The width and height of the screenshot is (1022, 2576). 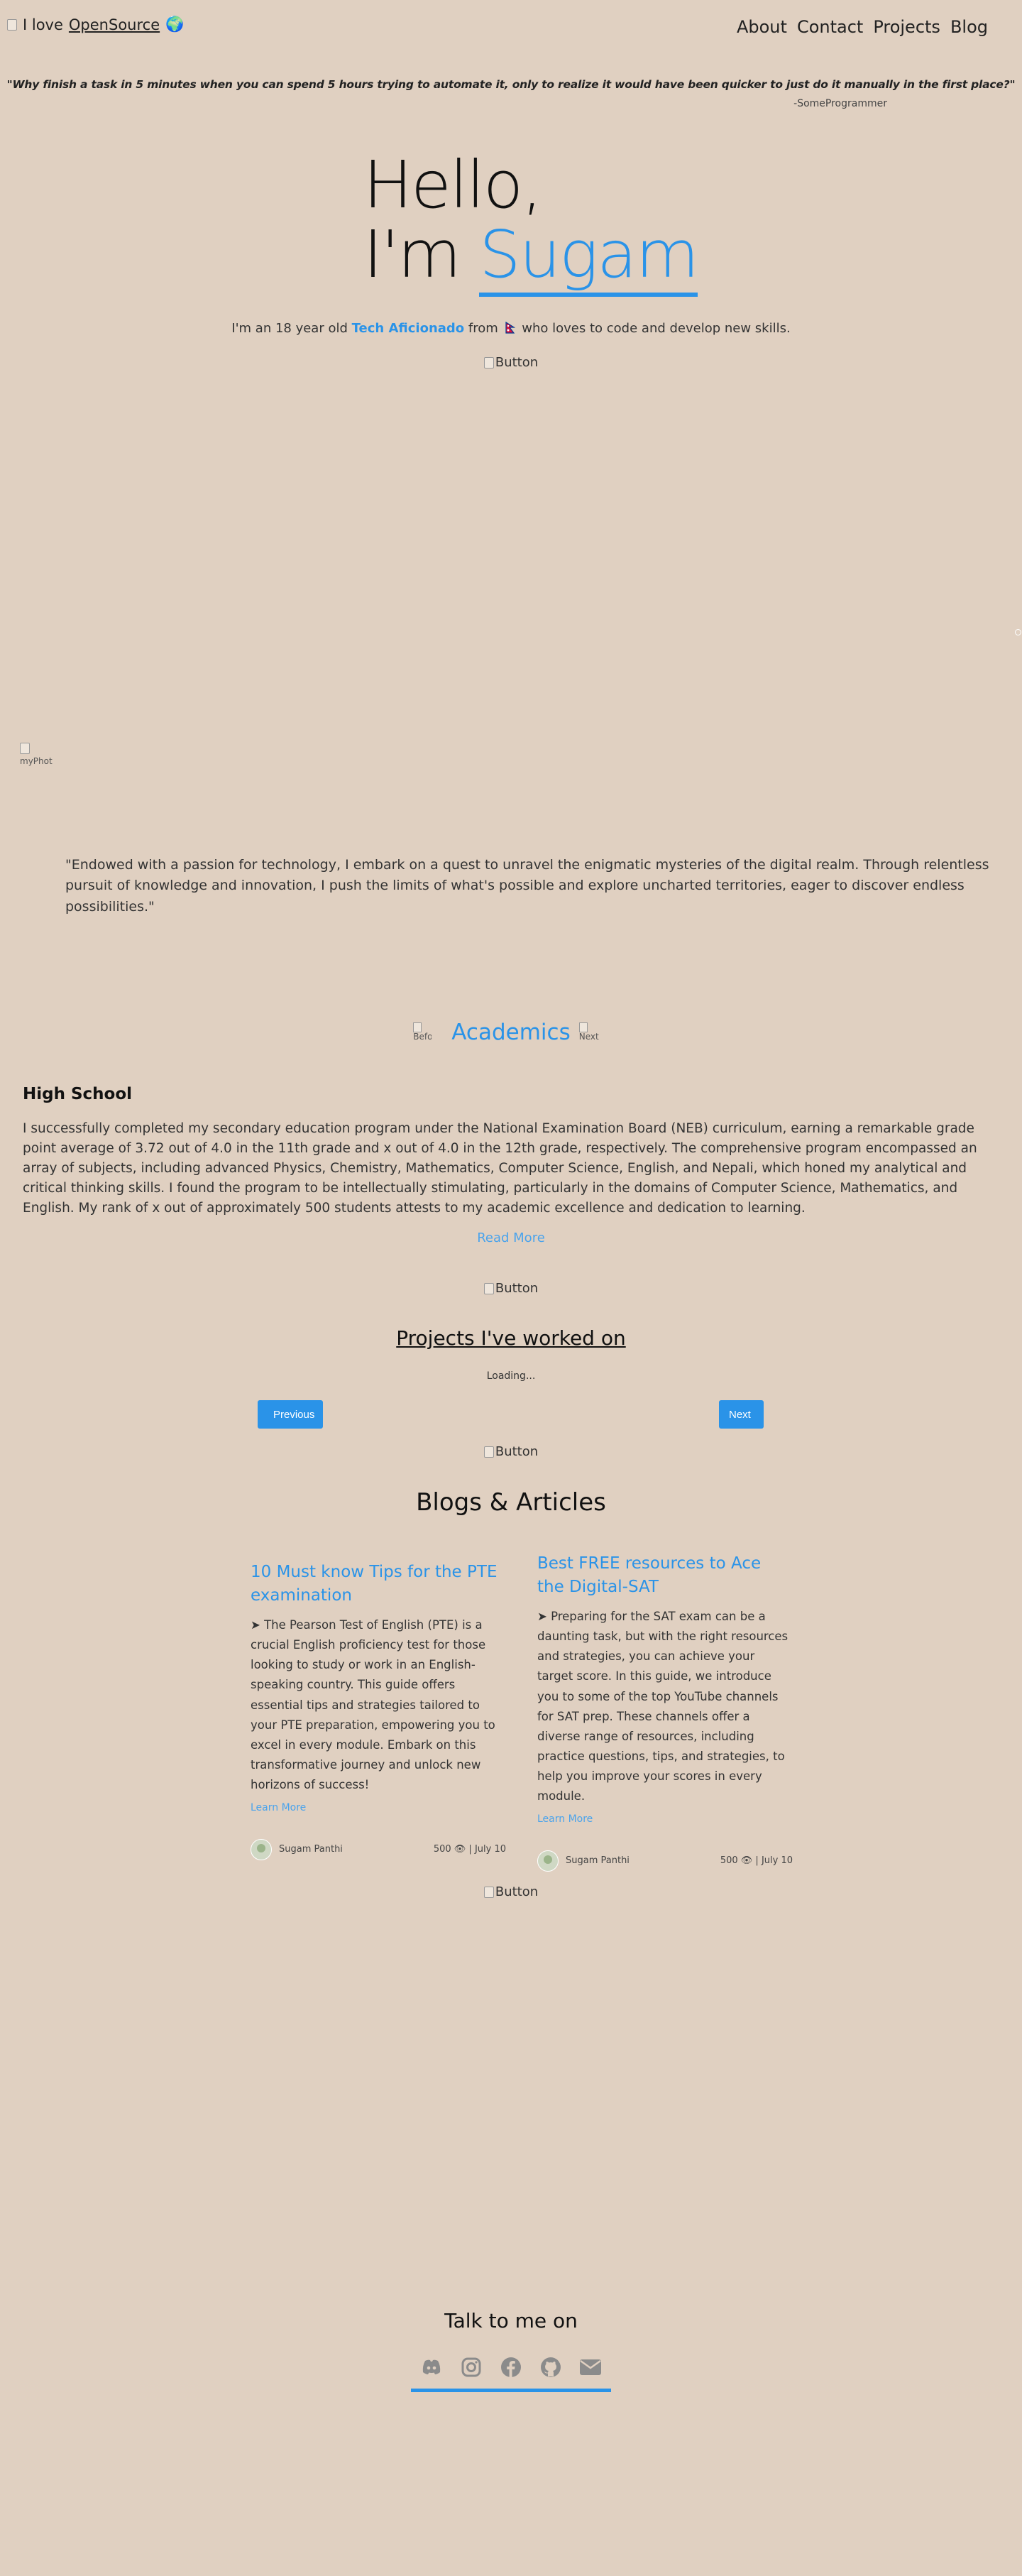 What do you see at coordinates (483, 328) in the screenshot?
I see `intro-from: from` at bounding box center [483, 328].